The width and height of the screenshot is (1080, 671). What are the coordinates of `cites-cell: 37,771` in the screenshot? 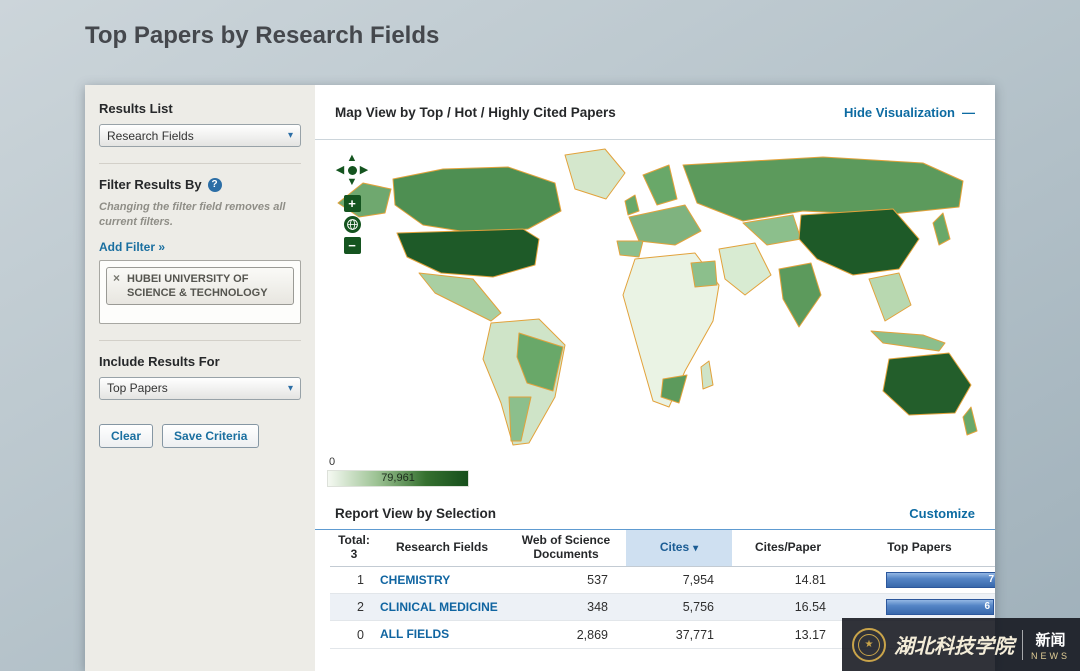 It's located at (679, 634).